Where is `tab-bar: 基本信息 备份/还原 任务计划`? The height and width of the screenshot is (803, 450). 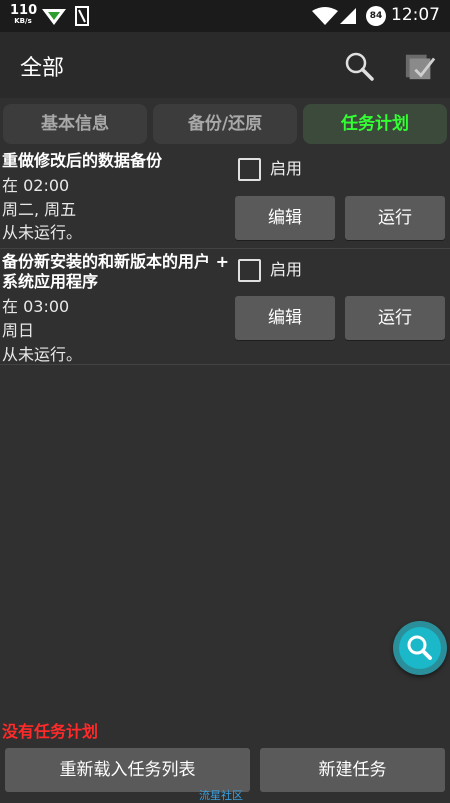 tab-bar: 基本信息 备份/还原 任务计划 is located at coordinates (225, 125).